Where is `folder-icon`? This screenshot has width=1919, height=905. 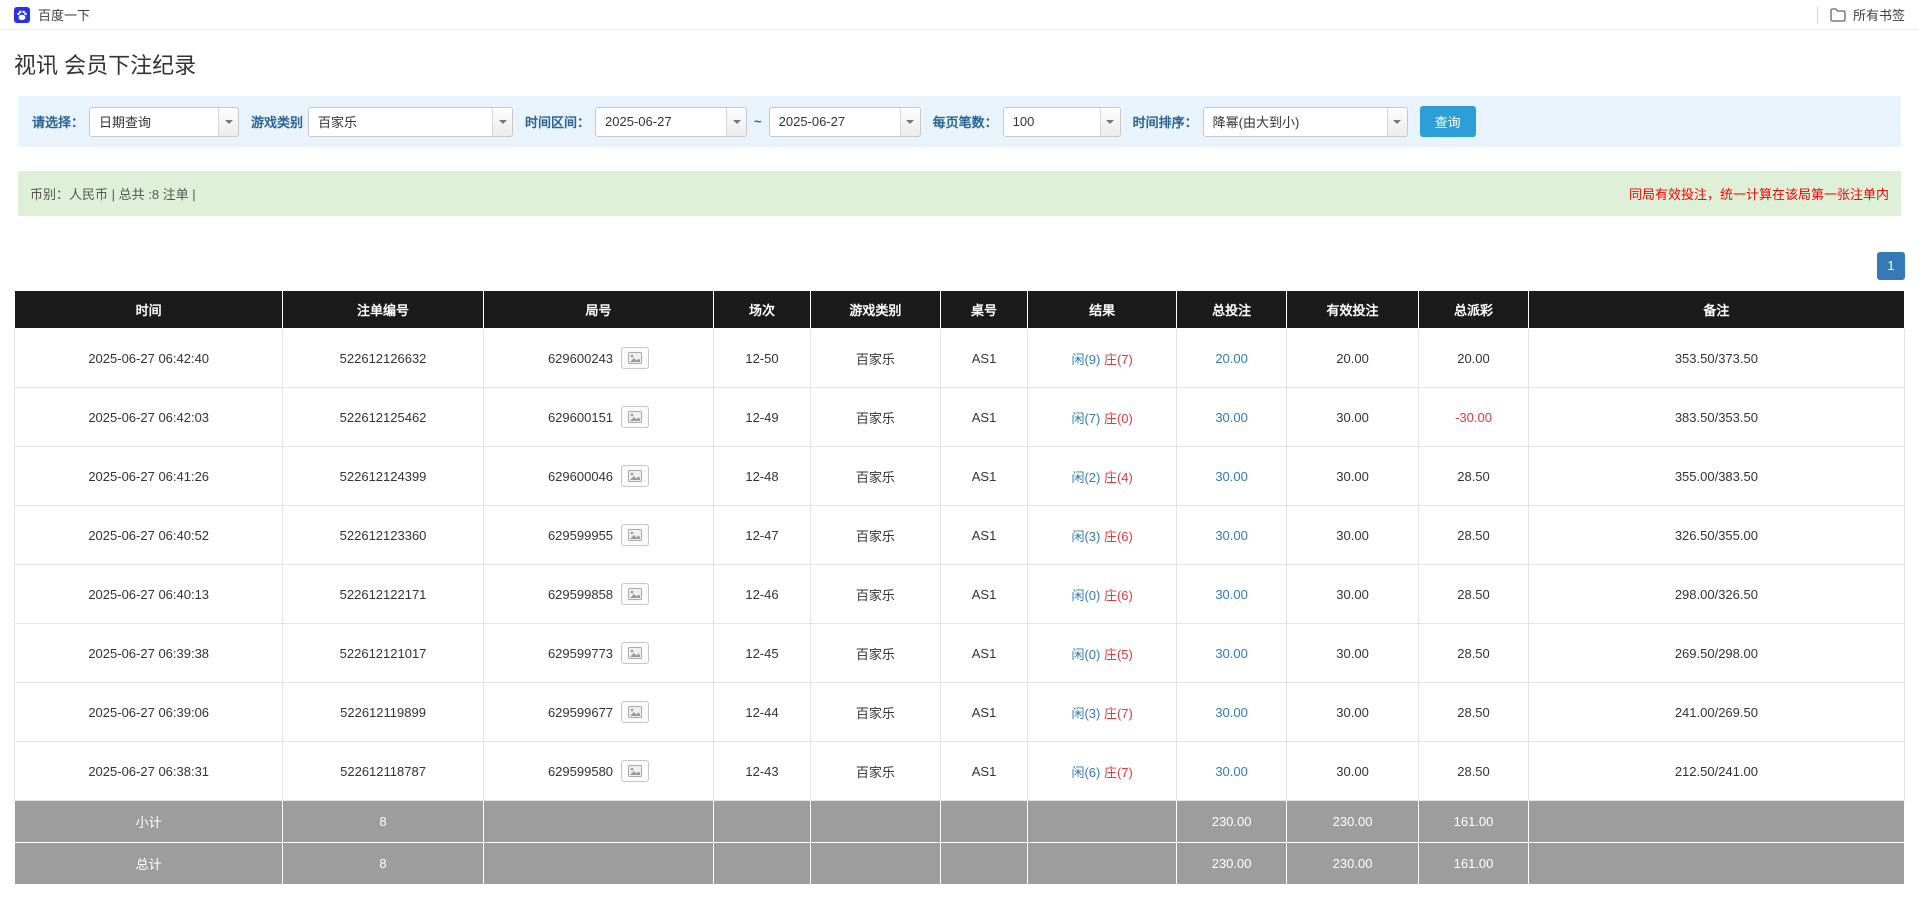
folder-icon is located at coordinates (1838, 14).